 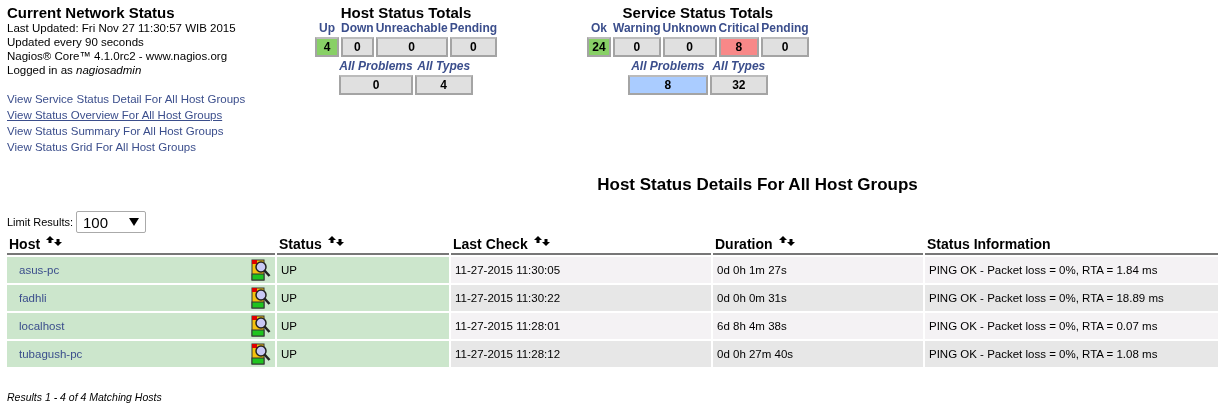 What do you see at coordinates (411, 28) in the screenshot?
I see `status-link: Unreachable` at bounding box center [411, 28].